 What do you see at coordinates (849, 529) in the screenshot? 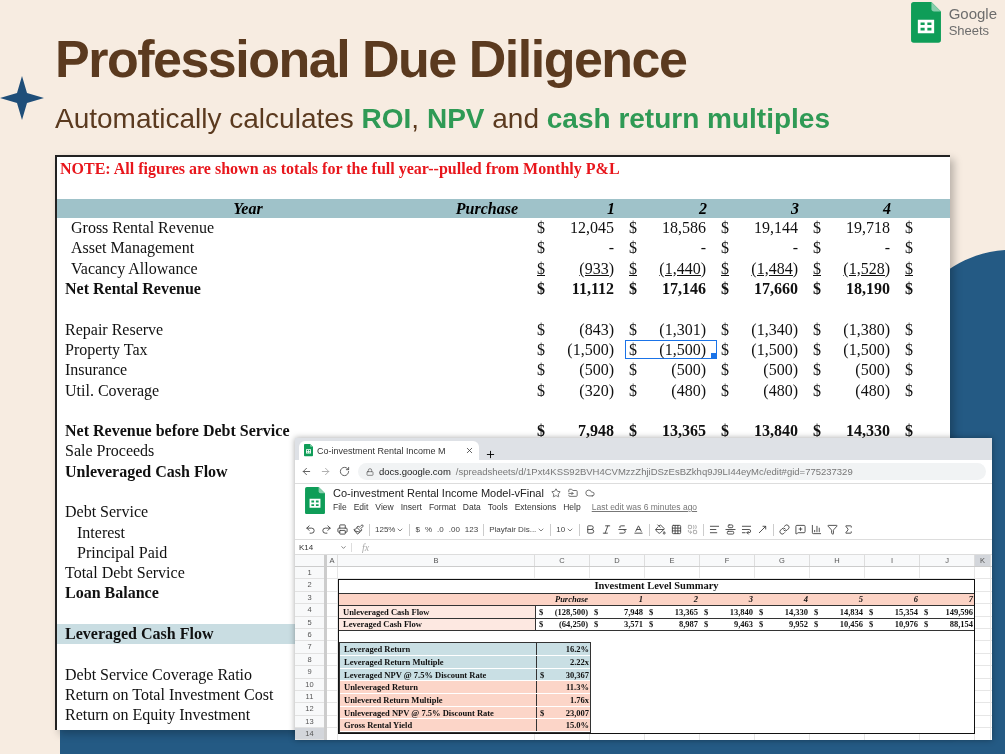
I see `sigma-icon` at bounding box center [849, 529].